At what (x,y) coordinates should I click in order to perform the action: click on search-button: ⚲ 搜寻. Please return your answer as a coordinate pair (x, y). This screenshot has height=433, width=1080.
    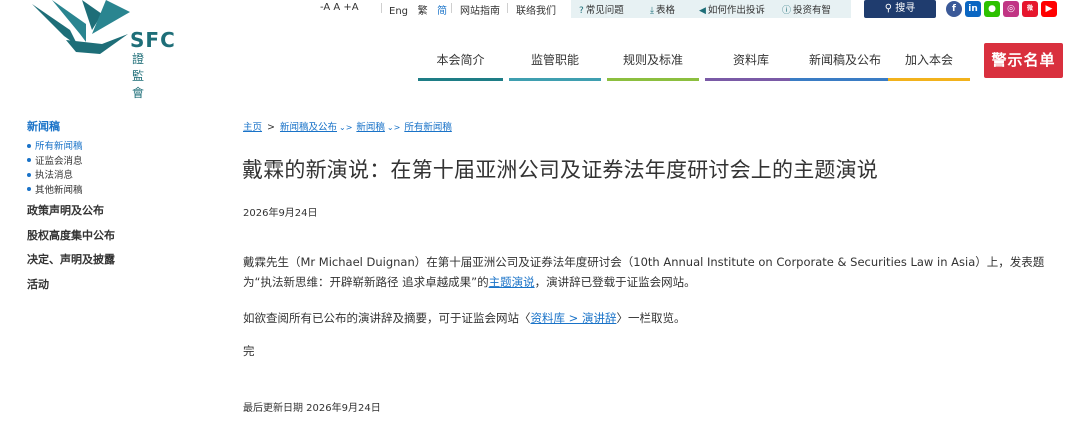
    Looking at the image, I should click on (900, 9).